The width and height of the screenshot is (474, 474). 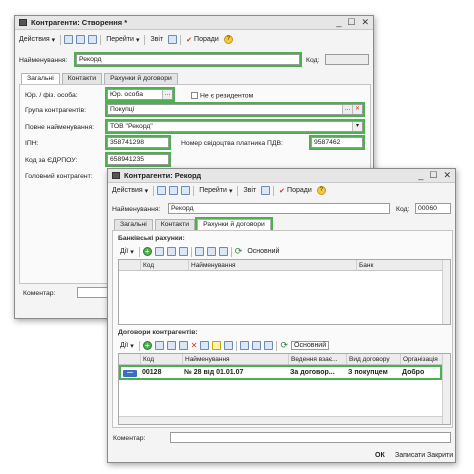 I want to click on comment-label: Коментар:, so click(x=129, y=438).